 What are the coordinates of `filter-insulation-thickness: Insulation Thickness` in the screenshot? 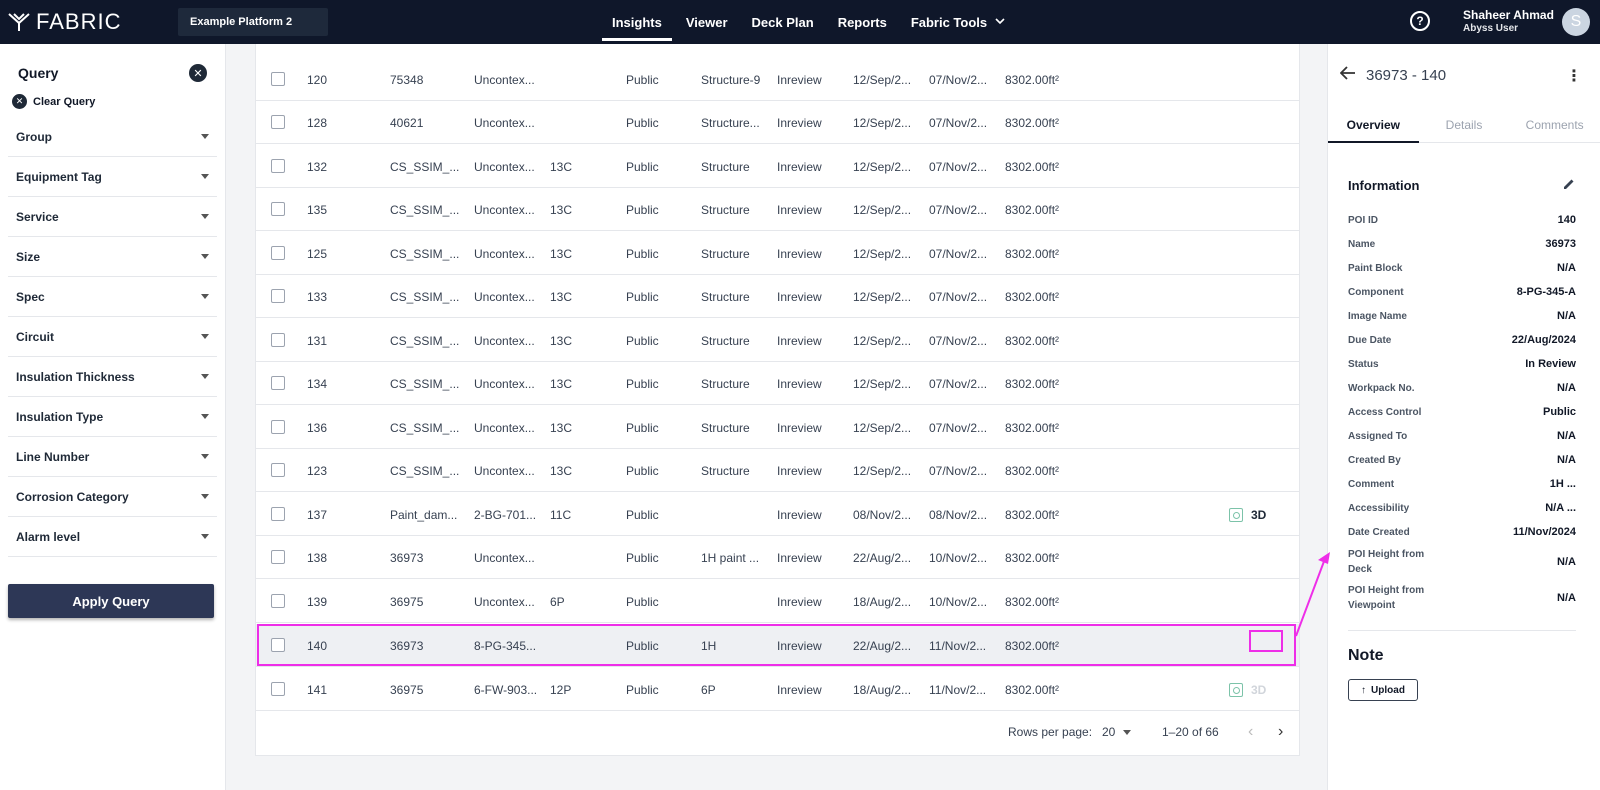 It's located at (112, 377).